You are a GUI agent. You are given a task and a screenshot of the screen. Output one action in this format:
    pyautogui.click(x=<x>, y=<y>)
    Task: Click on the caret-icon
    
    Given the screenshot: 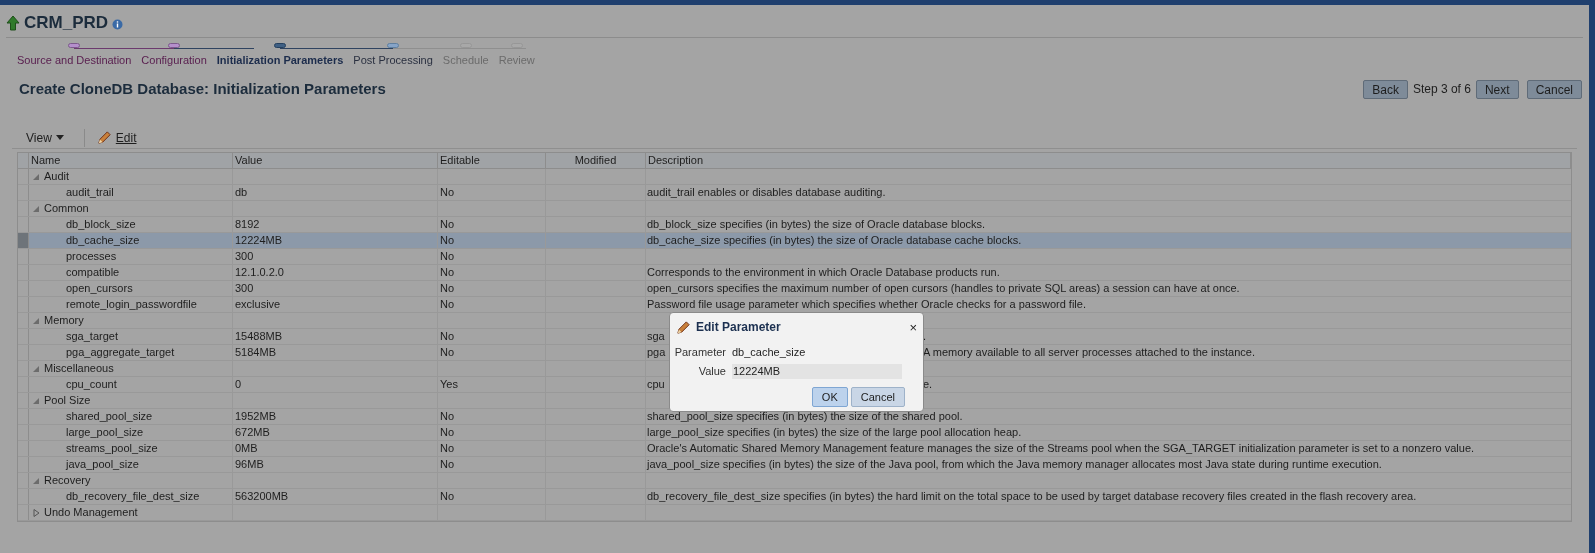 What is the action you would take?
    pyautogui.click(x=59, y=137)
    